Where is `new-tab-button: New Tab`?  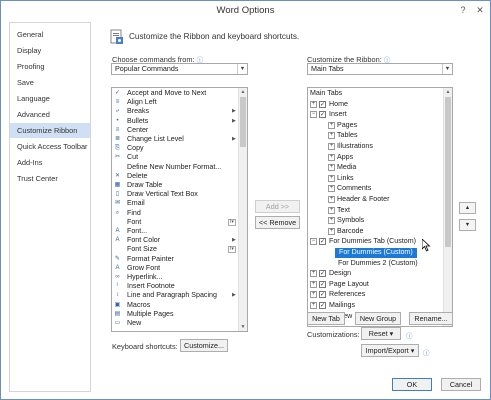
new-tab-button: New Tab is located at coordinates (326, 318).